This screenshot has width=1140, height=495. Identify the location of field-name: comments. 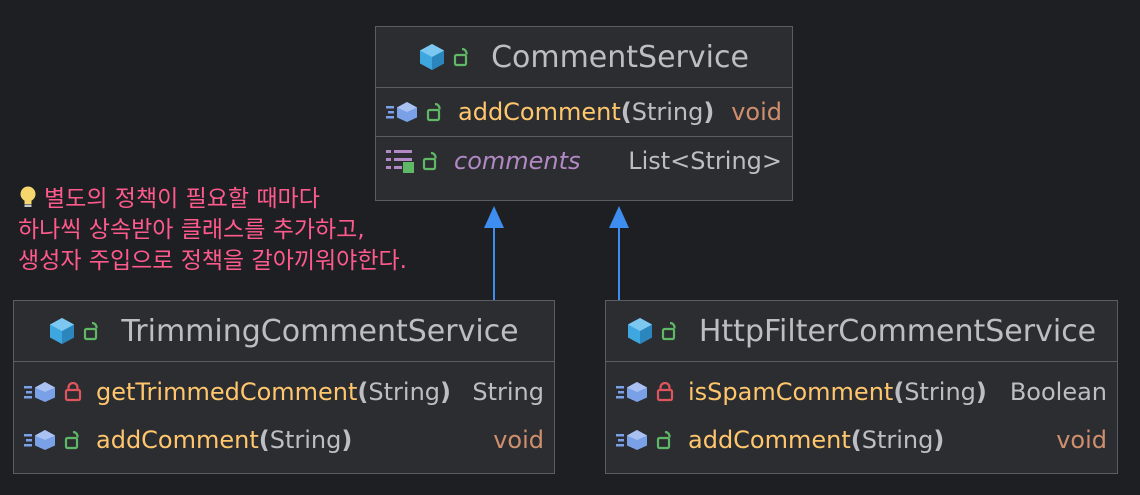
(517, 161).